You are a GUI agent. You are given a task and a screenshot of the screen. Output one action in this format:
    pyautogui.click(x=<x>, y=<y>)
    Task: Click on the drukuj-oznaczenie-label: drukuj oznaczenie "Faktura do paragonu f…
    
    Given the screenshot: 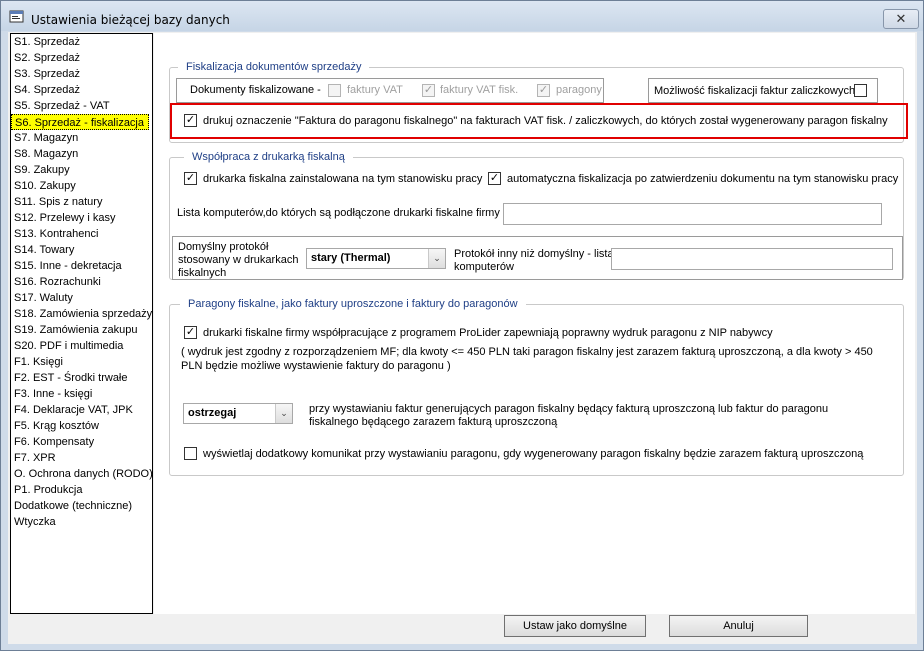 What is the action you would take?
    pyautogui.click(x=545, y=121)
    